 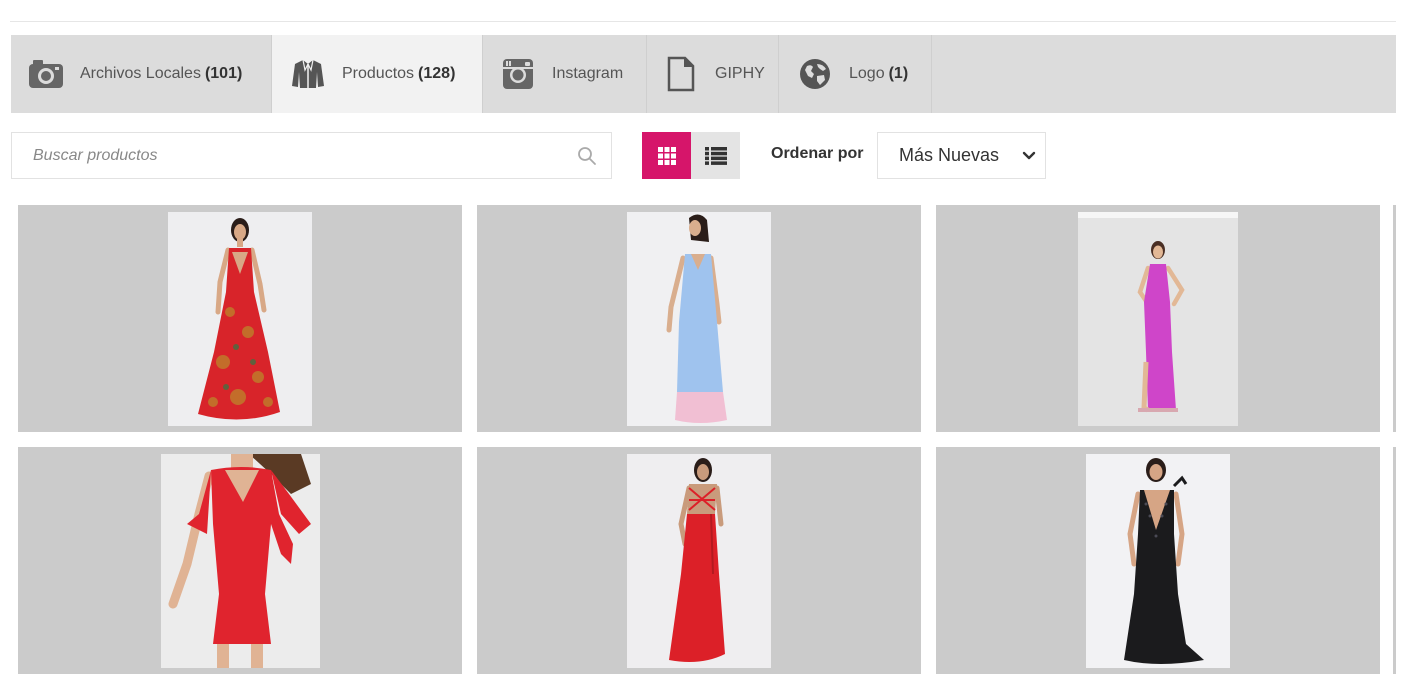 What do you see at coordinates (681, 74) in the screenshot?
I see `file-icon` at bounding box center [681, 74].